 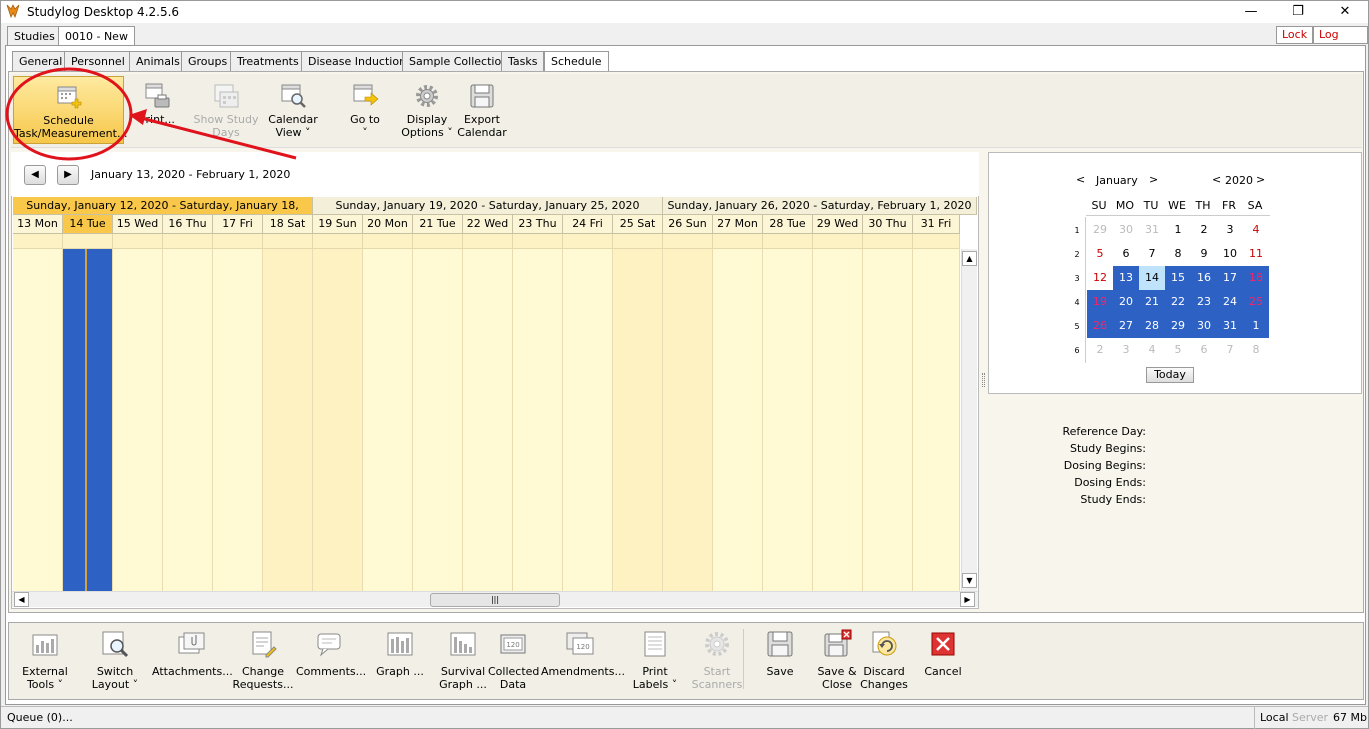 I want to click on mini-week-number: 5, so click(x=1077, y=326).